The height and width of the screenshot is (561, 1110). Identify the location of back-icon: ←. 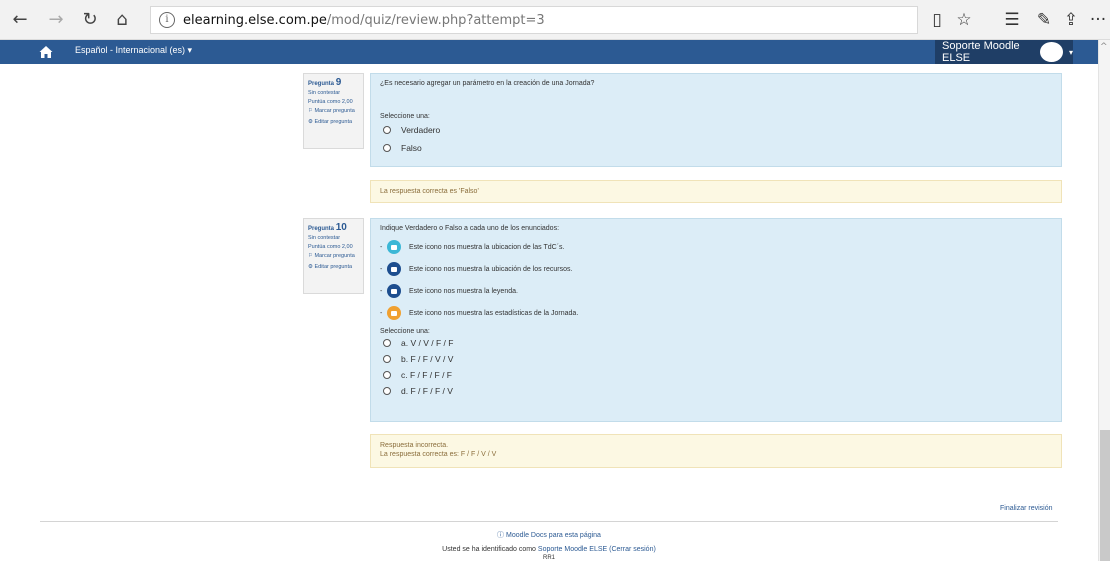
(20, 20).